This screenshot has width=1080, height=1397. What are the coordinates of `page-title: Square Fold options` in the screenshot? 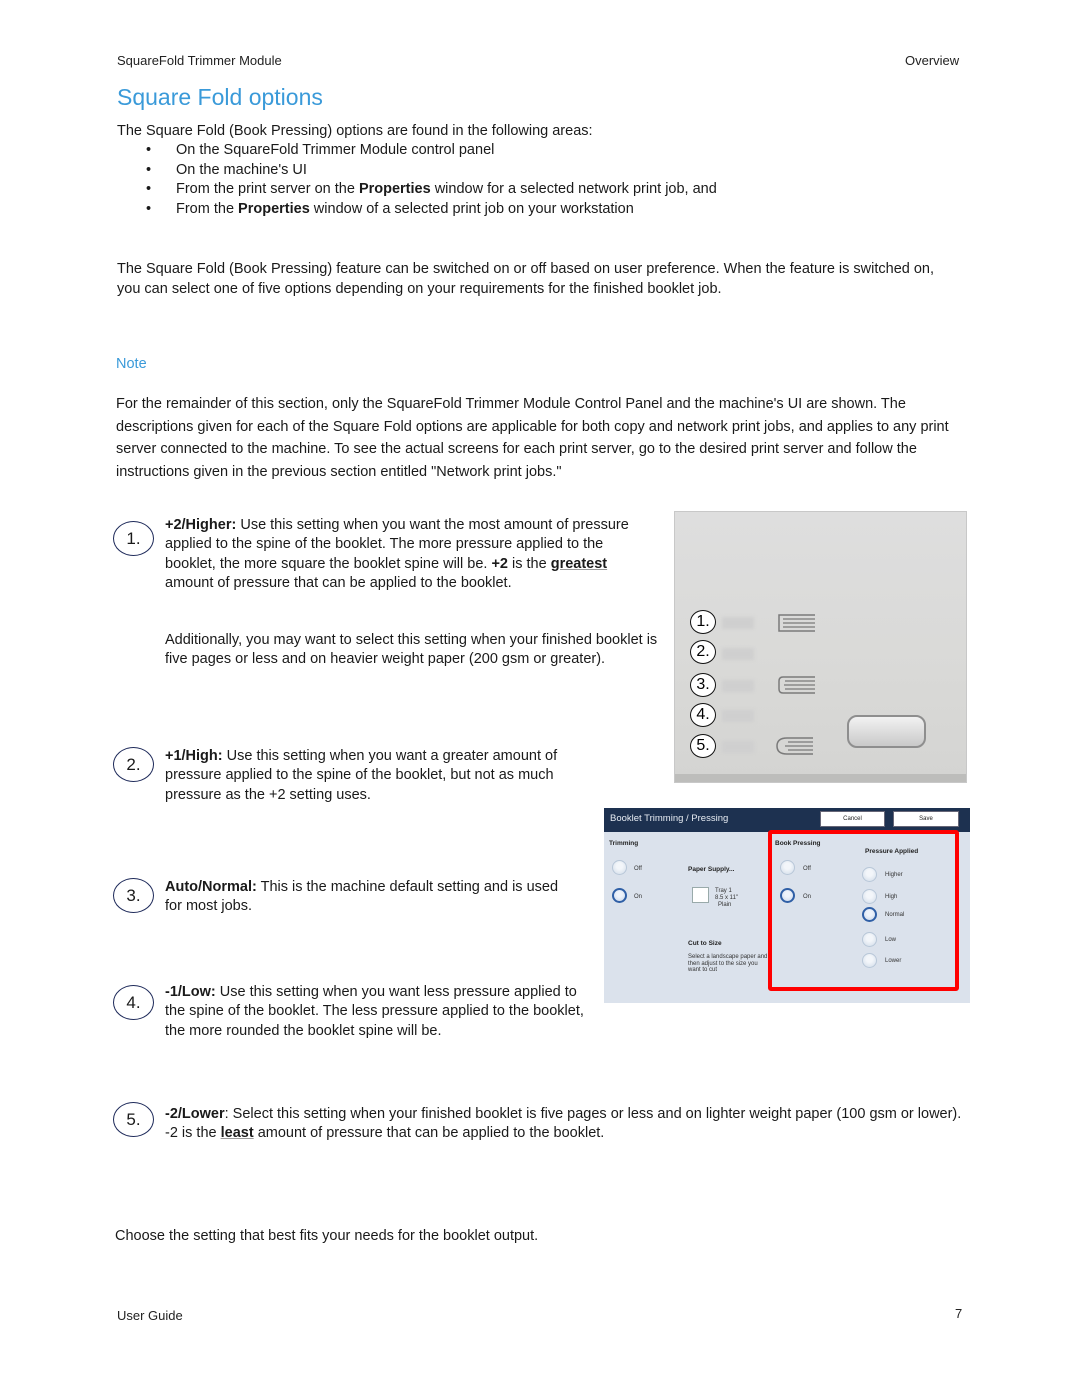 It's located at (220, 97).